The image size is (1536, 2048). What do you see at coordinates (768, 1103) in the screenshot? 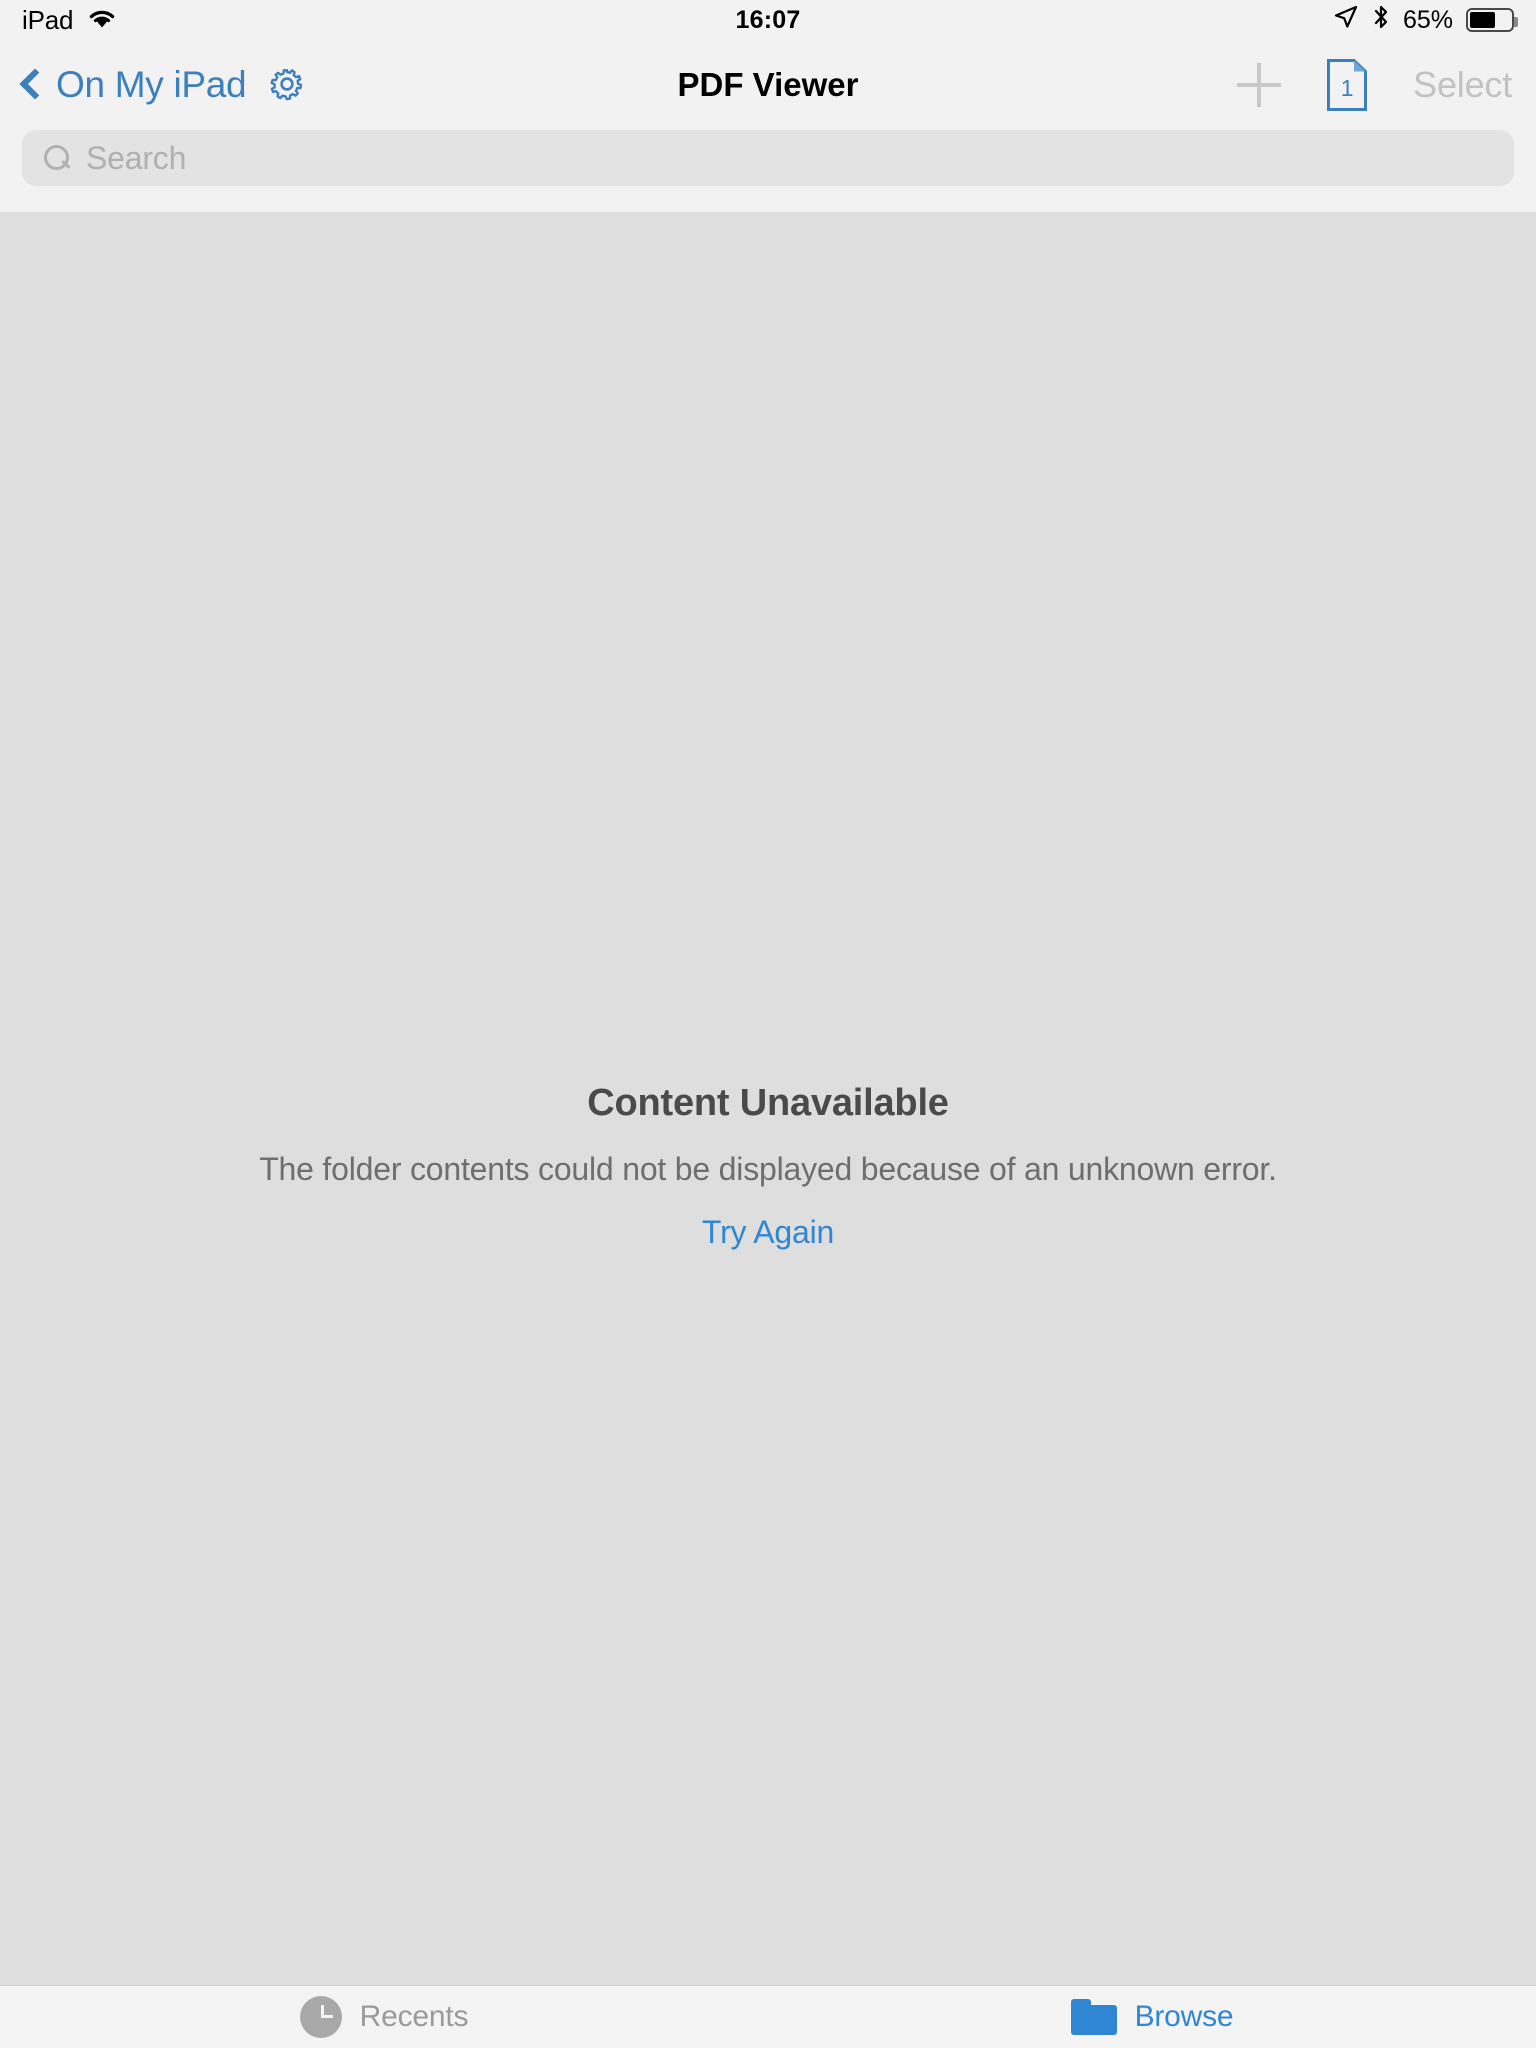
I see `empty-state-title: Content Unavailable` at bounding box center [768, 1103].